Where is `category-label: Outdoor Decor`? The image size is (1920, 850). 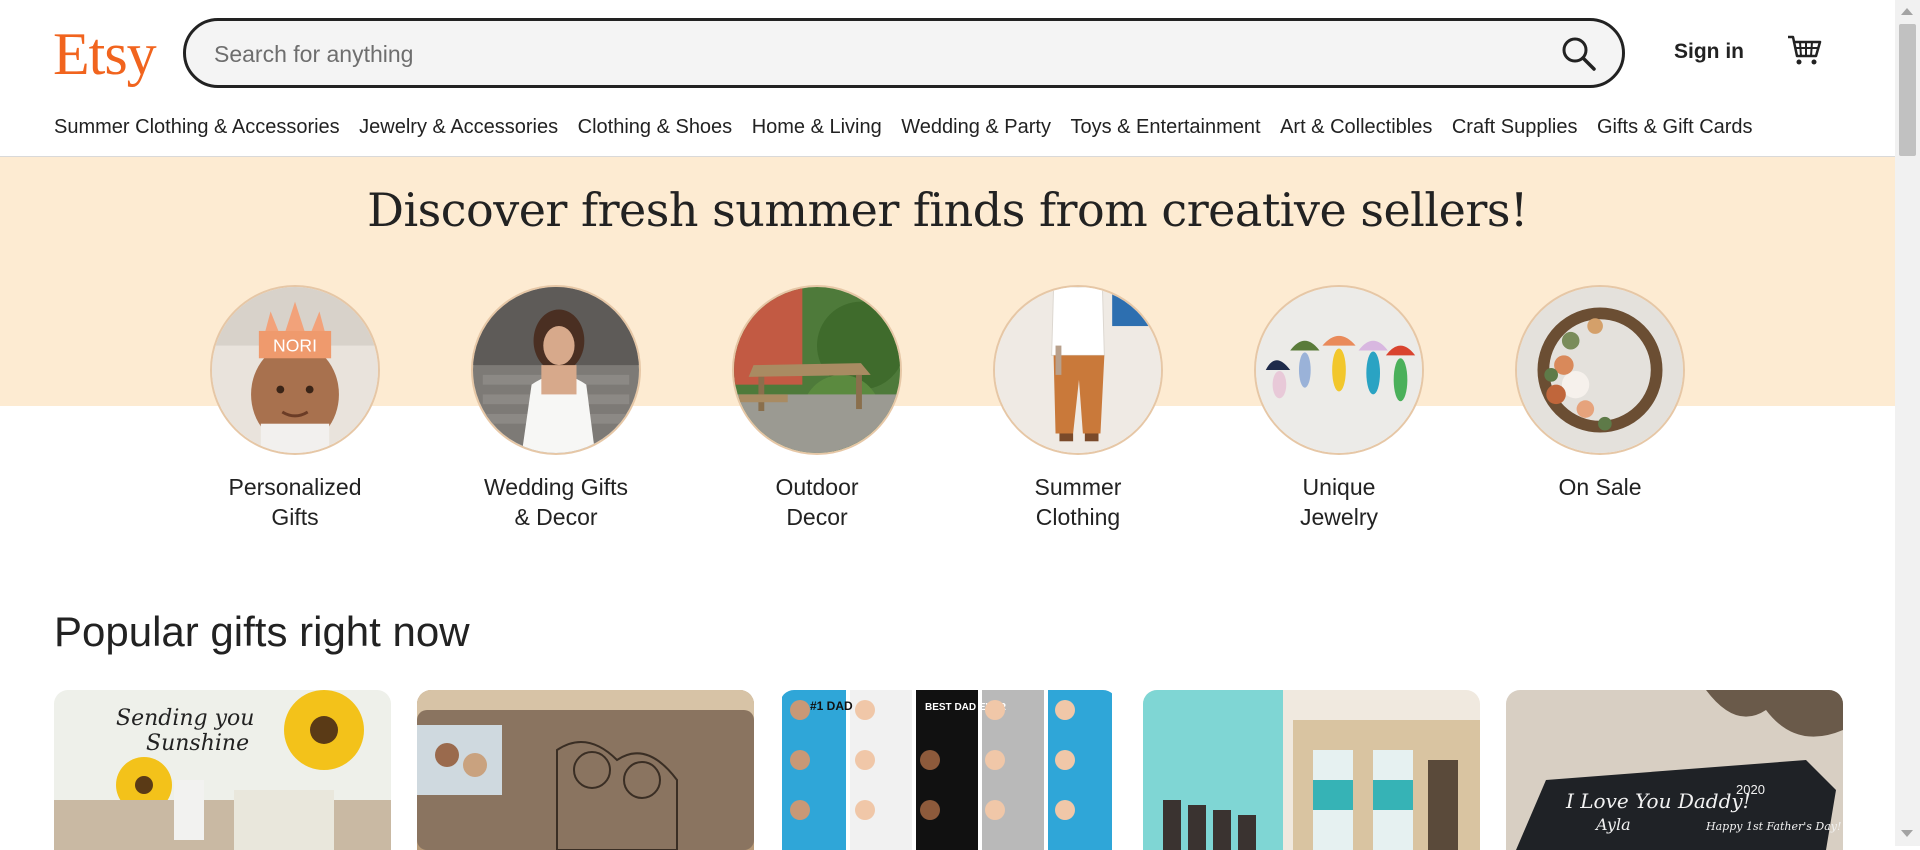
category-label: Outdoor Decor is located at coordinates (817, 502).